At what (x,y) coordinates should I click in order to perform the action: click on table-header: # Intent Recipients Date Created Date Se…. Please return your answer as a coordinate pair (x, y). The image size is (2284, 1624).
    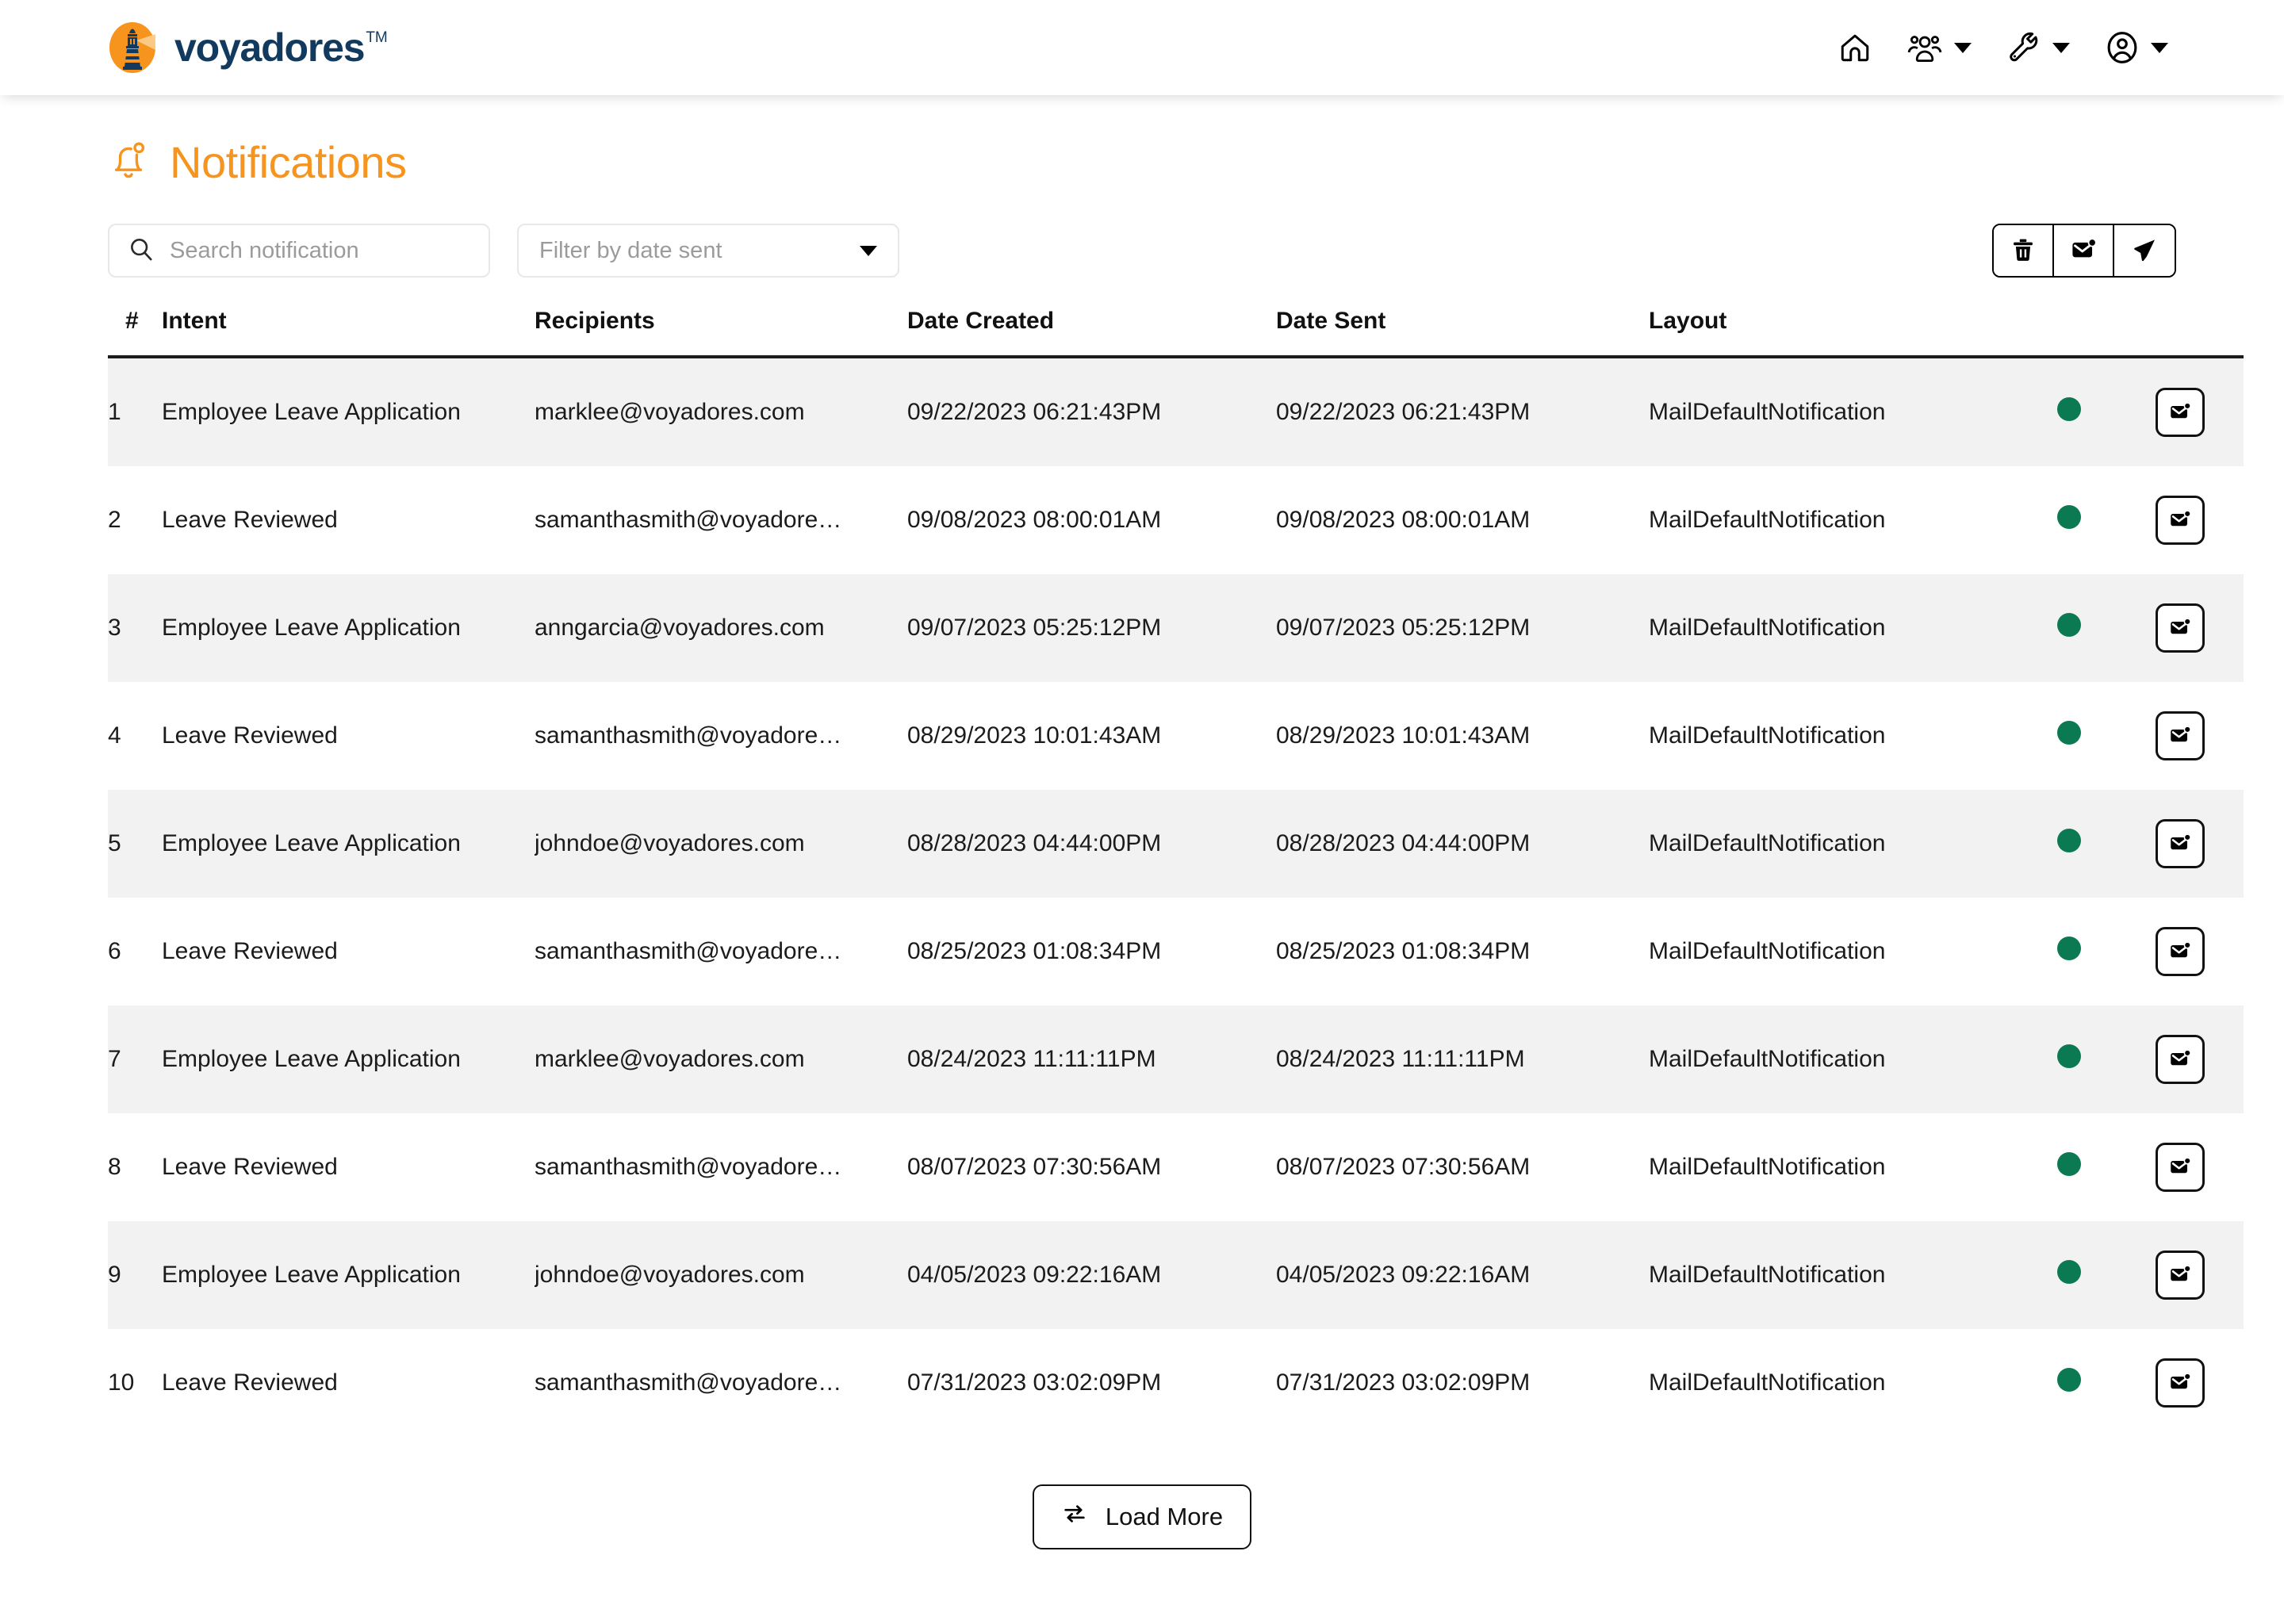
    Looking at the image, I should click on (1176, 333).